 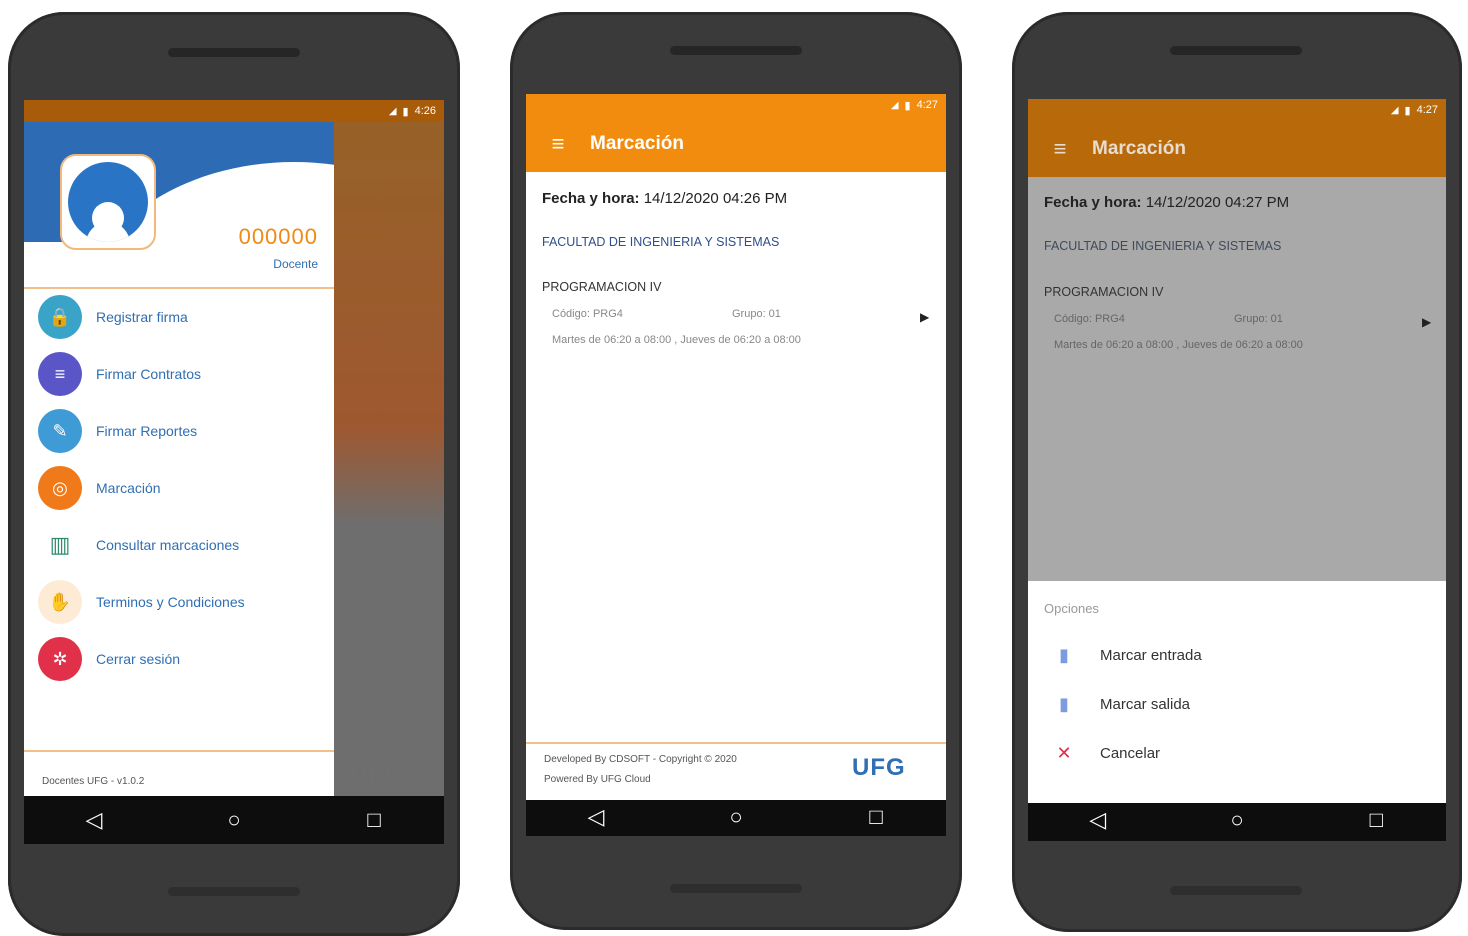 I want to click on report-icon: ✎, so click(x=60, y=431).